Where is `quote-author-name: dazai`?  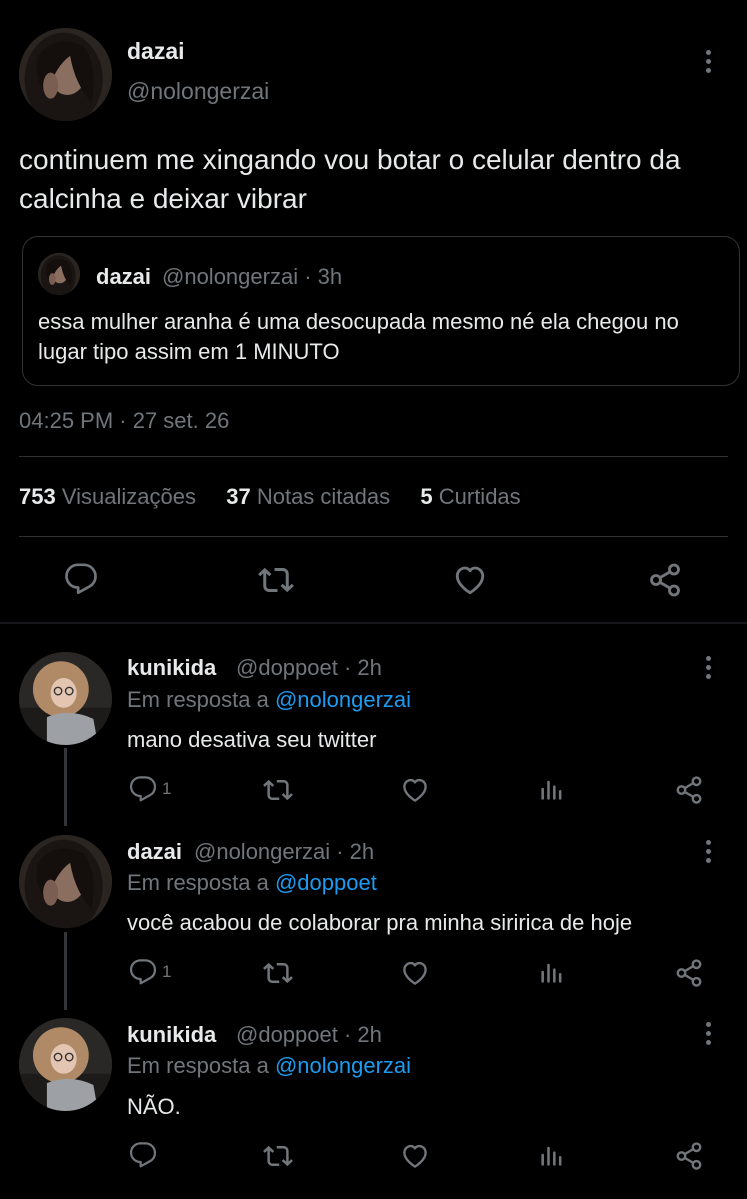 quote-author-name: dazai is located at coordinates (124, 276).